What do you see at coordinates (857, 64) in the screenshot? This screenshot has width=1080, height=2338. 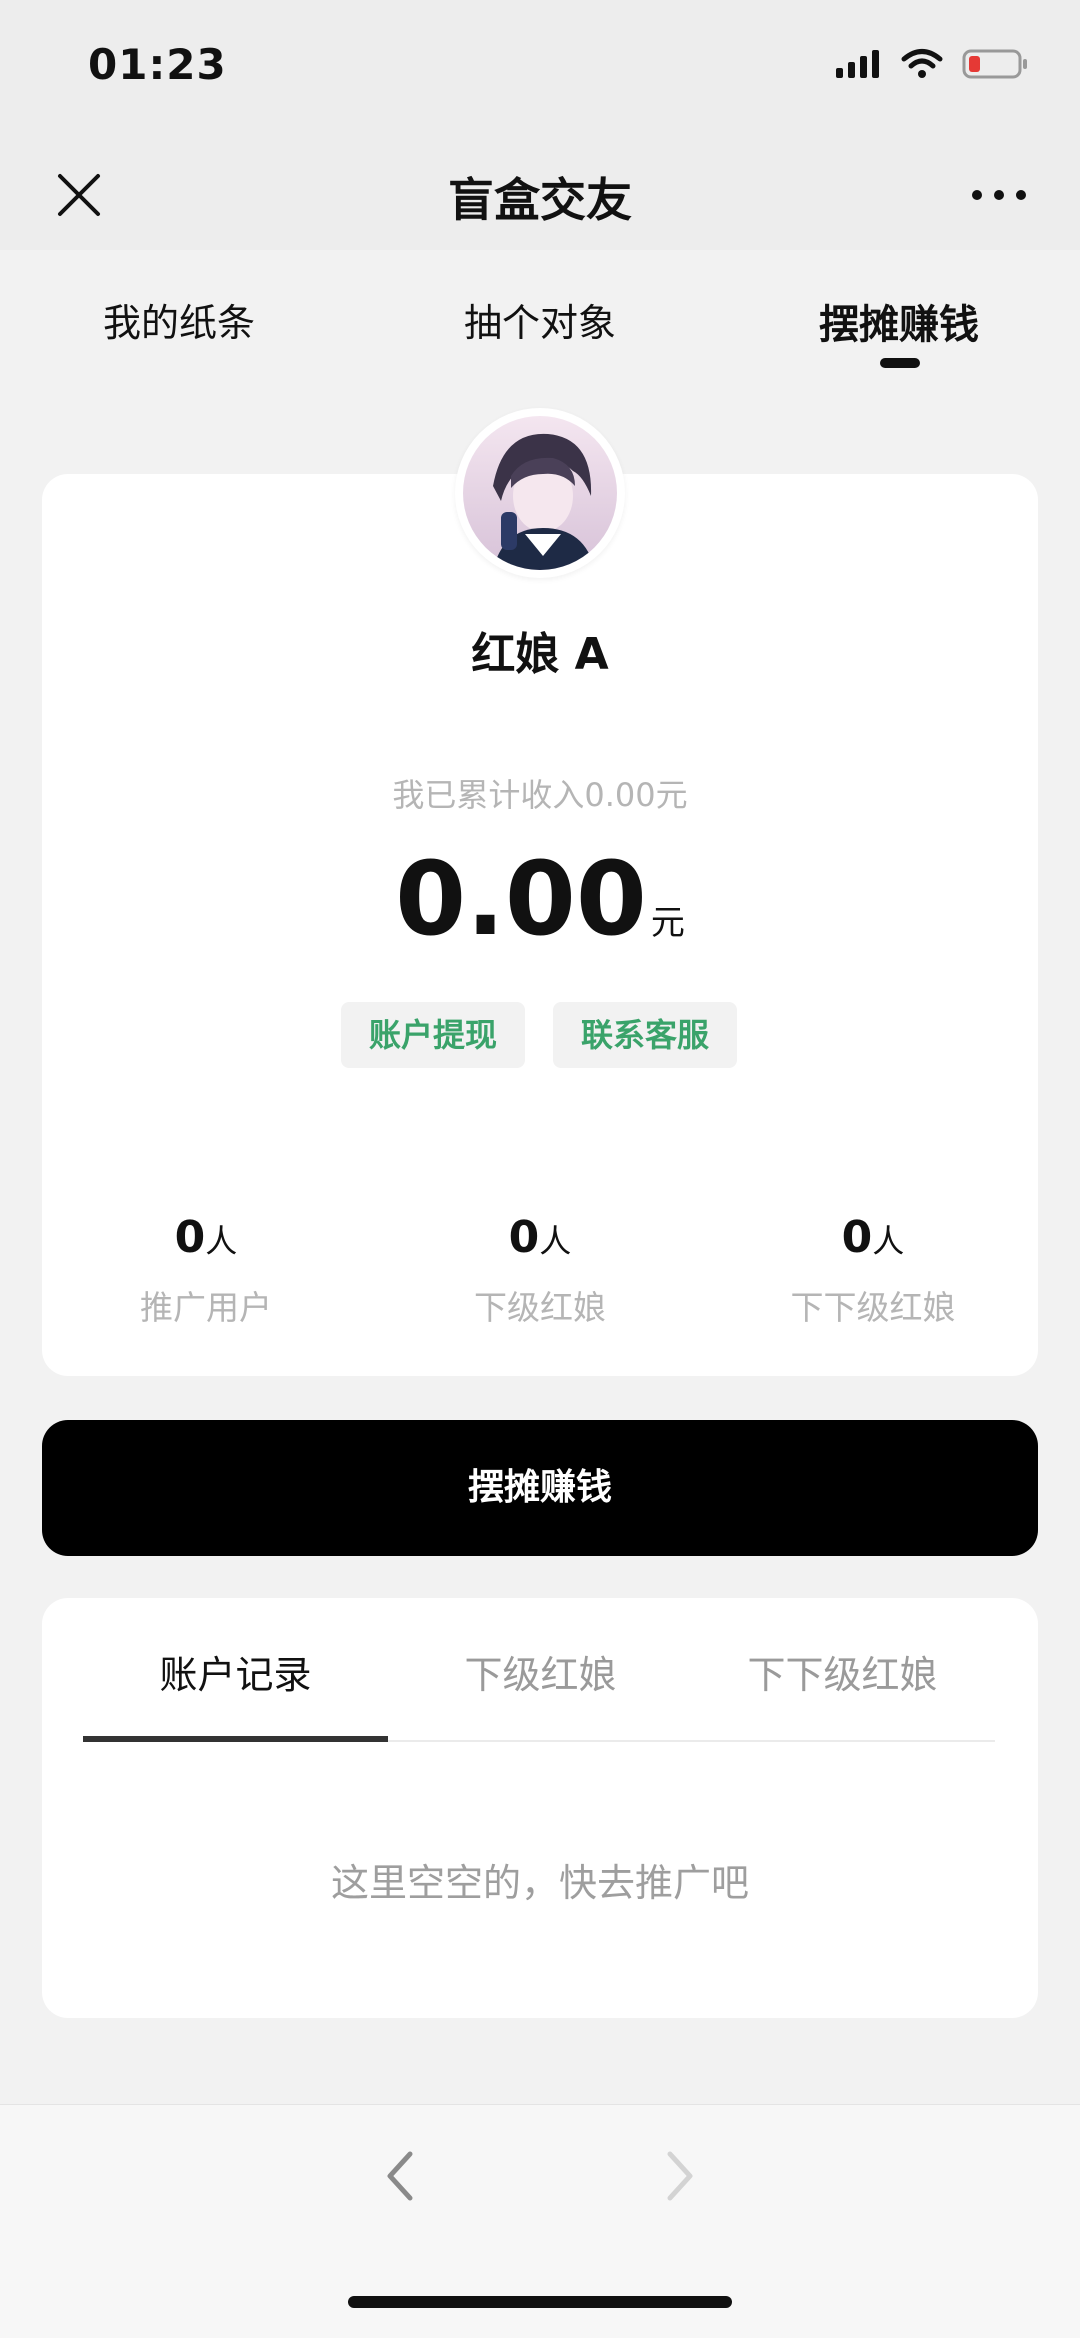 I see `signal-icon` at bounding box center [857, 64].